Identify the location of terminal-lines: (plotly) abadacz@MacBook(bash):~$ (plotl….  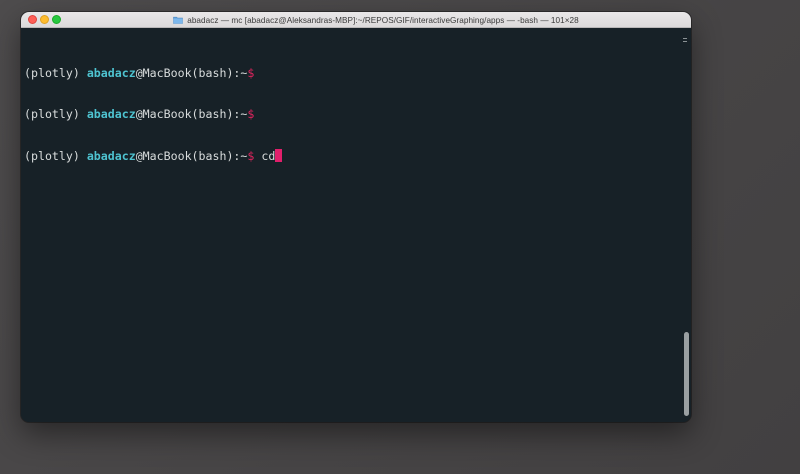
(153, 115).